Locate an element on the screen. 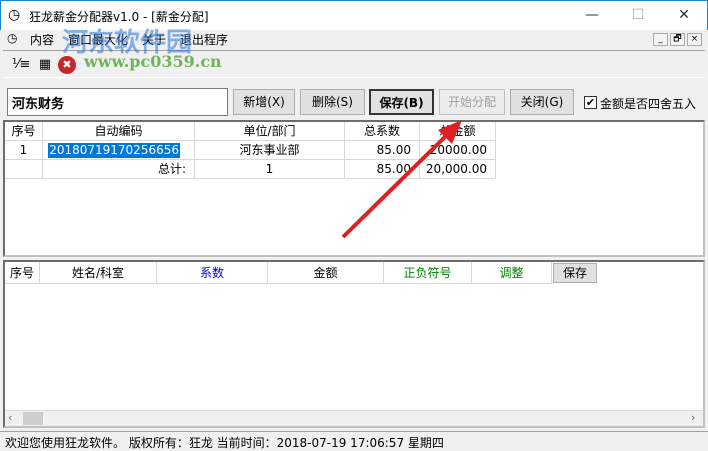  close-button: 关闭(G) is located at coordinates (542, 102).